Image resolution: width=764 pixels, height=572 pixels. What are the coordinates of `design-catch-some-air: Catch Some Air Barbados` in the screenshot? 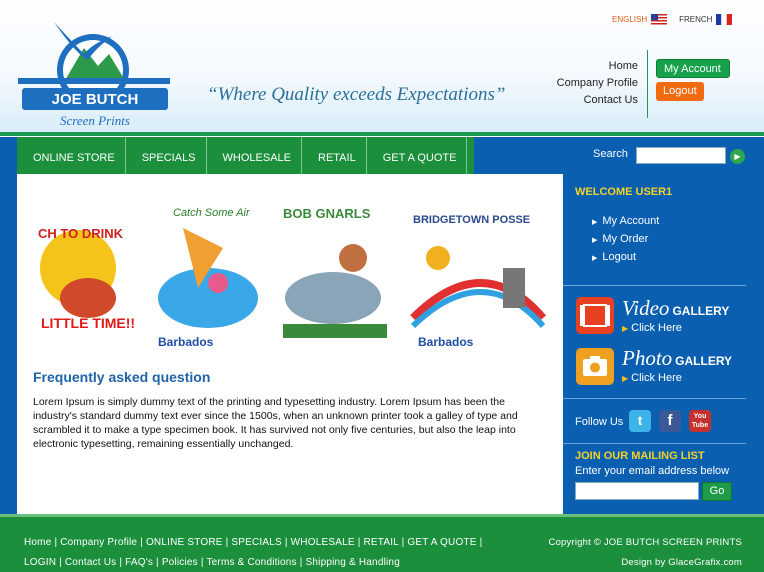 It's located at (208, 278).